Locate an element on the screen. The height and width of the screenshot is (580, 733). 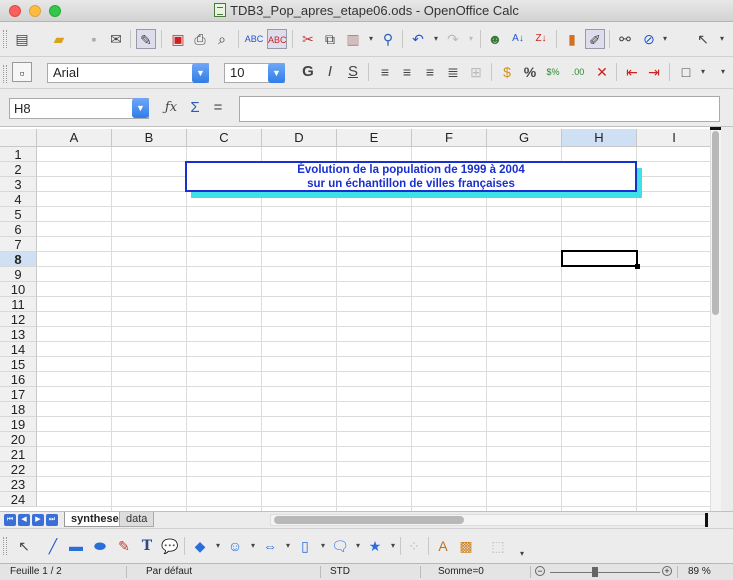
toolbar-overflow-icon: ▾ is located at coordinates (665, 39).